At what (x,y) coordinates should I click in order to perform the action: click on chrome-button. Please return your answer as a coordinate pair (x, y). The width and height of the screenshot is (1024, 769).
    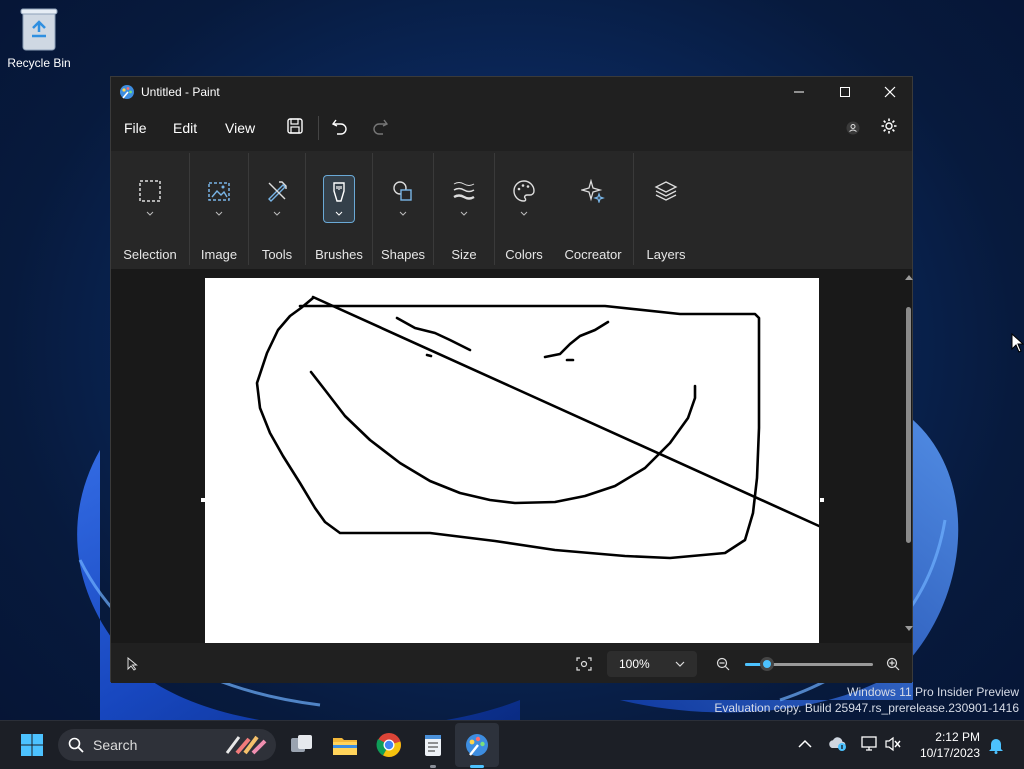
    Looking at the image, I should click on (389, 745).